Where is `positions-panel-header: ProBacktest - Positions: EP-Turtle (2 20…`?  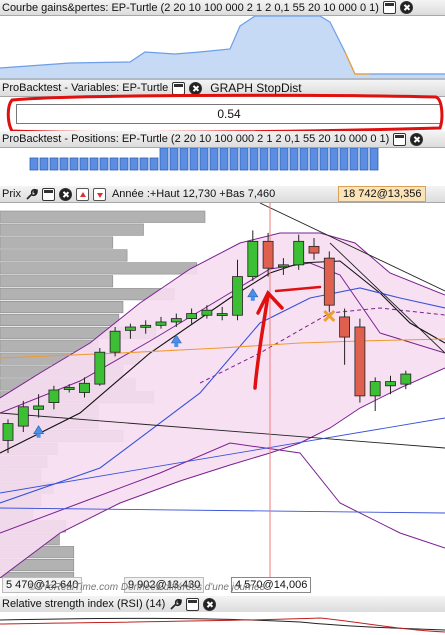 positions-panel-header: ProBacktest - Positions: EP-Turtle (2 20… is located at coordinates (222, 139).